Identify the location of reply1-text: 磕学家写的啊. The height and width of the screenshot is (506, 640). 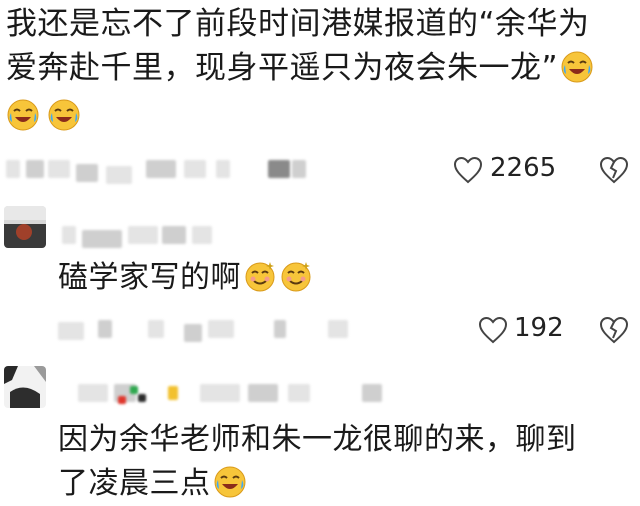
(149, 277).